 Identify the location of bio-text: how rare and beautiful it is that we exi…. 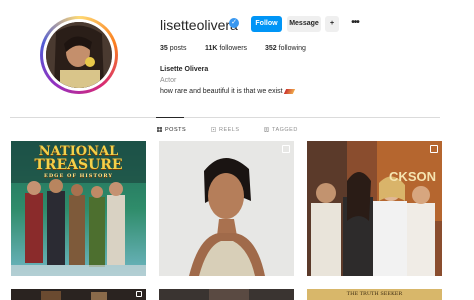
(221, 91).